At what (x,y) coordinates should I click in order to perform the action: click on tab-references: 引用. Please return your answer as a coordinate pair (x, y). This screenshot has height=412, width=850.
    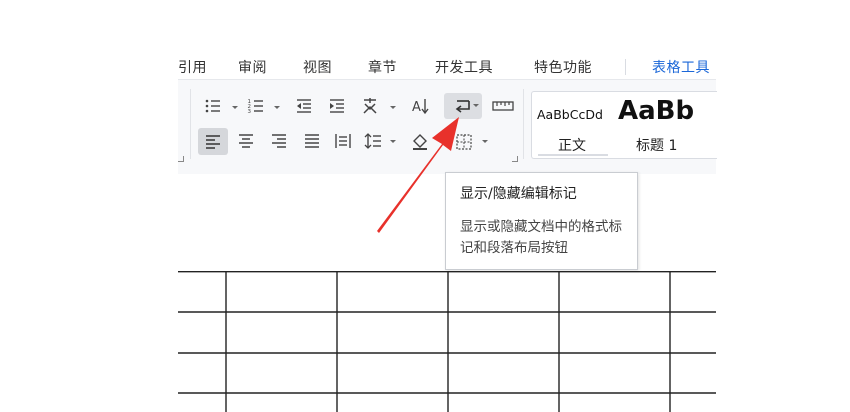
    Looking at the image, I should click on (192, 67).